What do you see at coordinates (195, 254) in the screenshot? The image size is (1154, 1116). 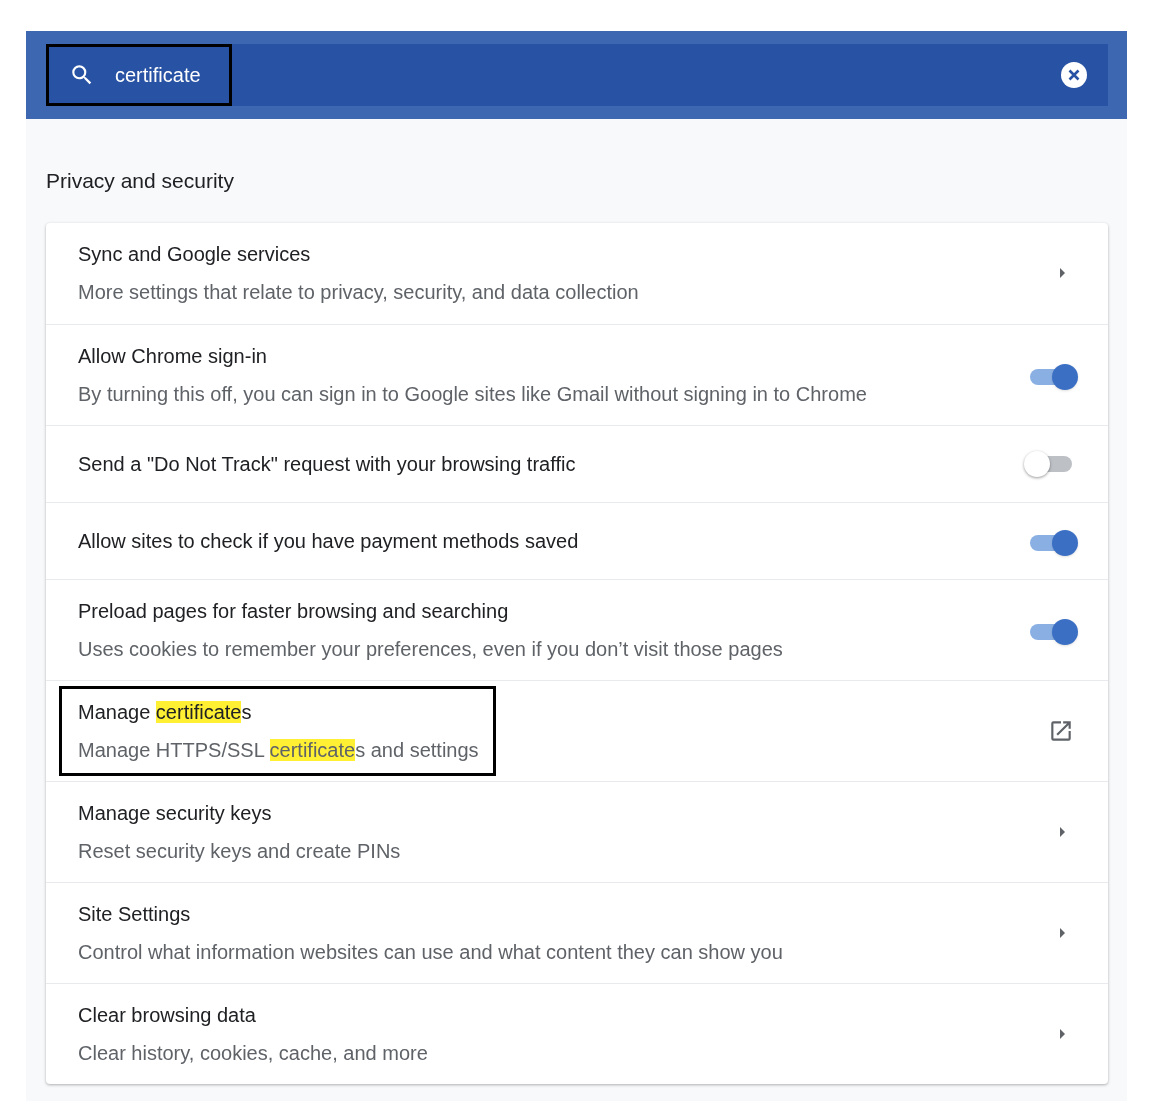 I see `setting-title: Sync and Google services` at bounding box center [195, 254].